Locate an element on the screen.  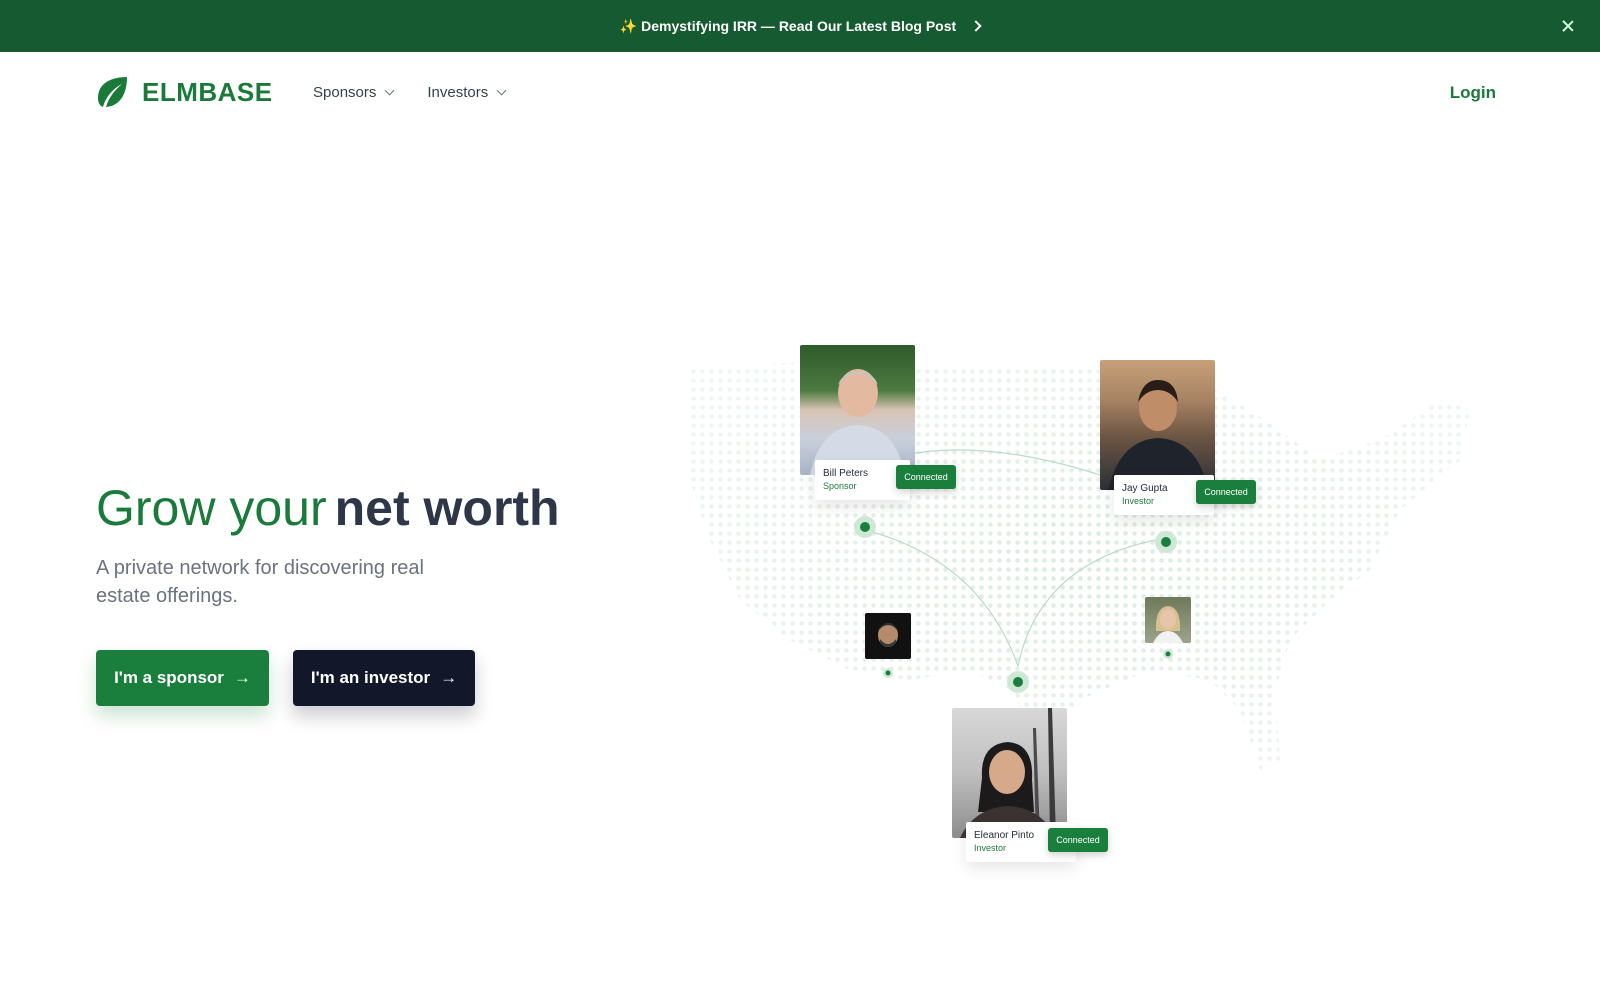
avatar-small-man is located at coordinates (888, 636).